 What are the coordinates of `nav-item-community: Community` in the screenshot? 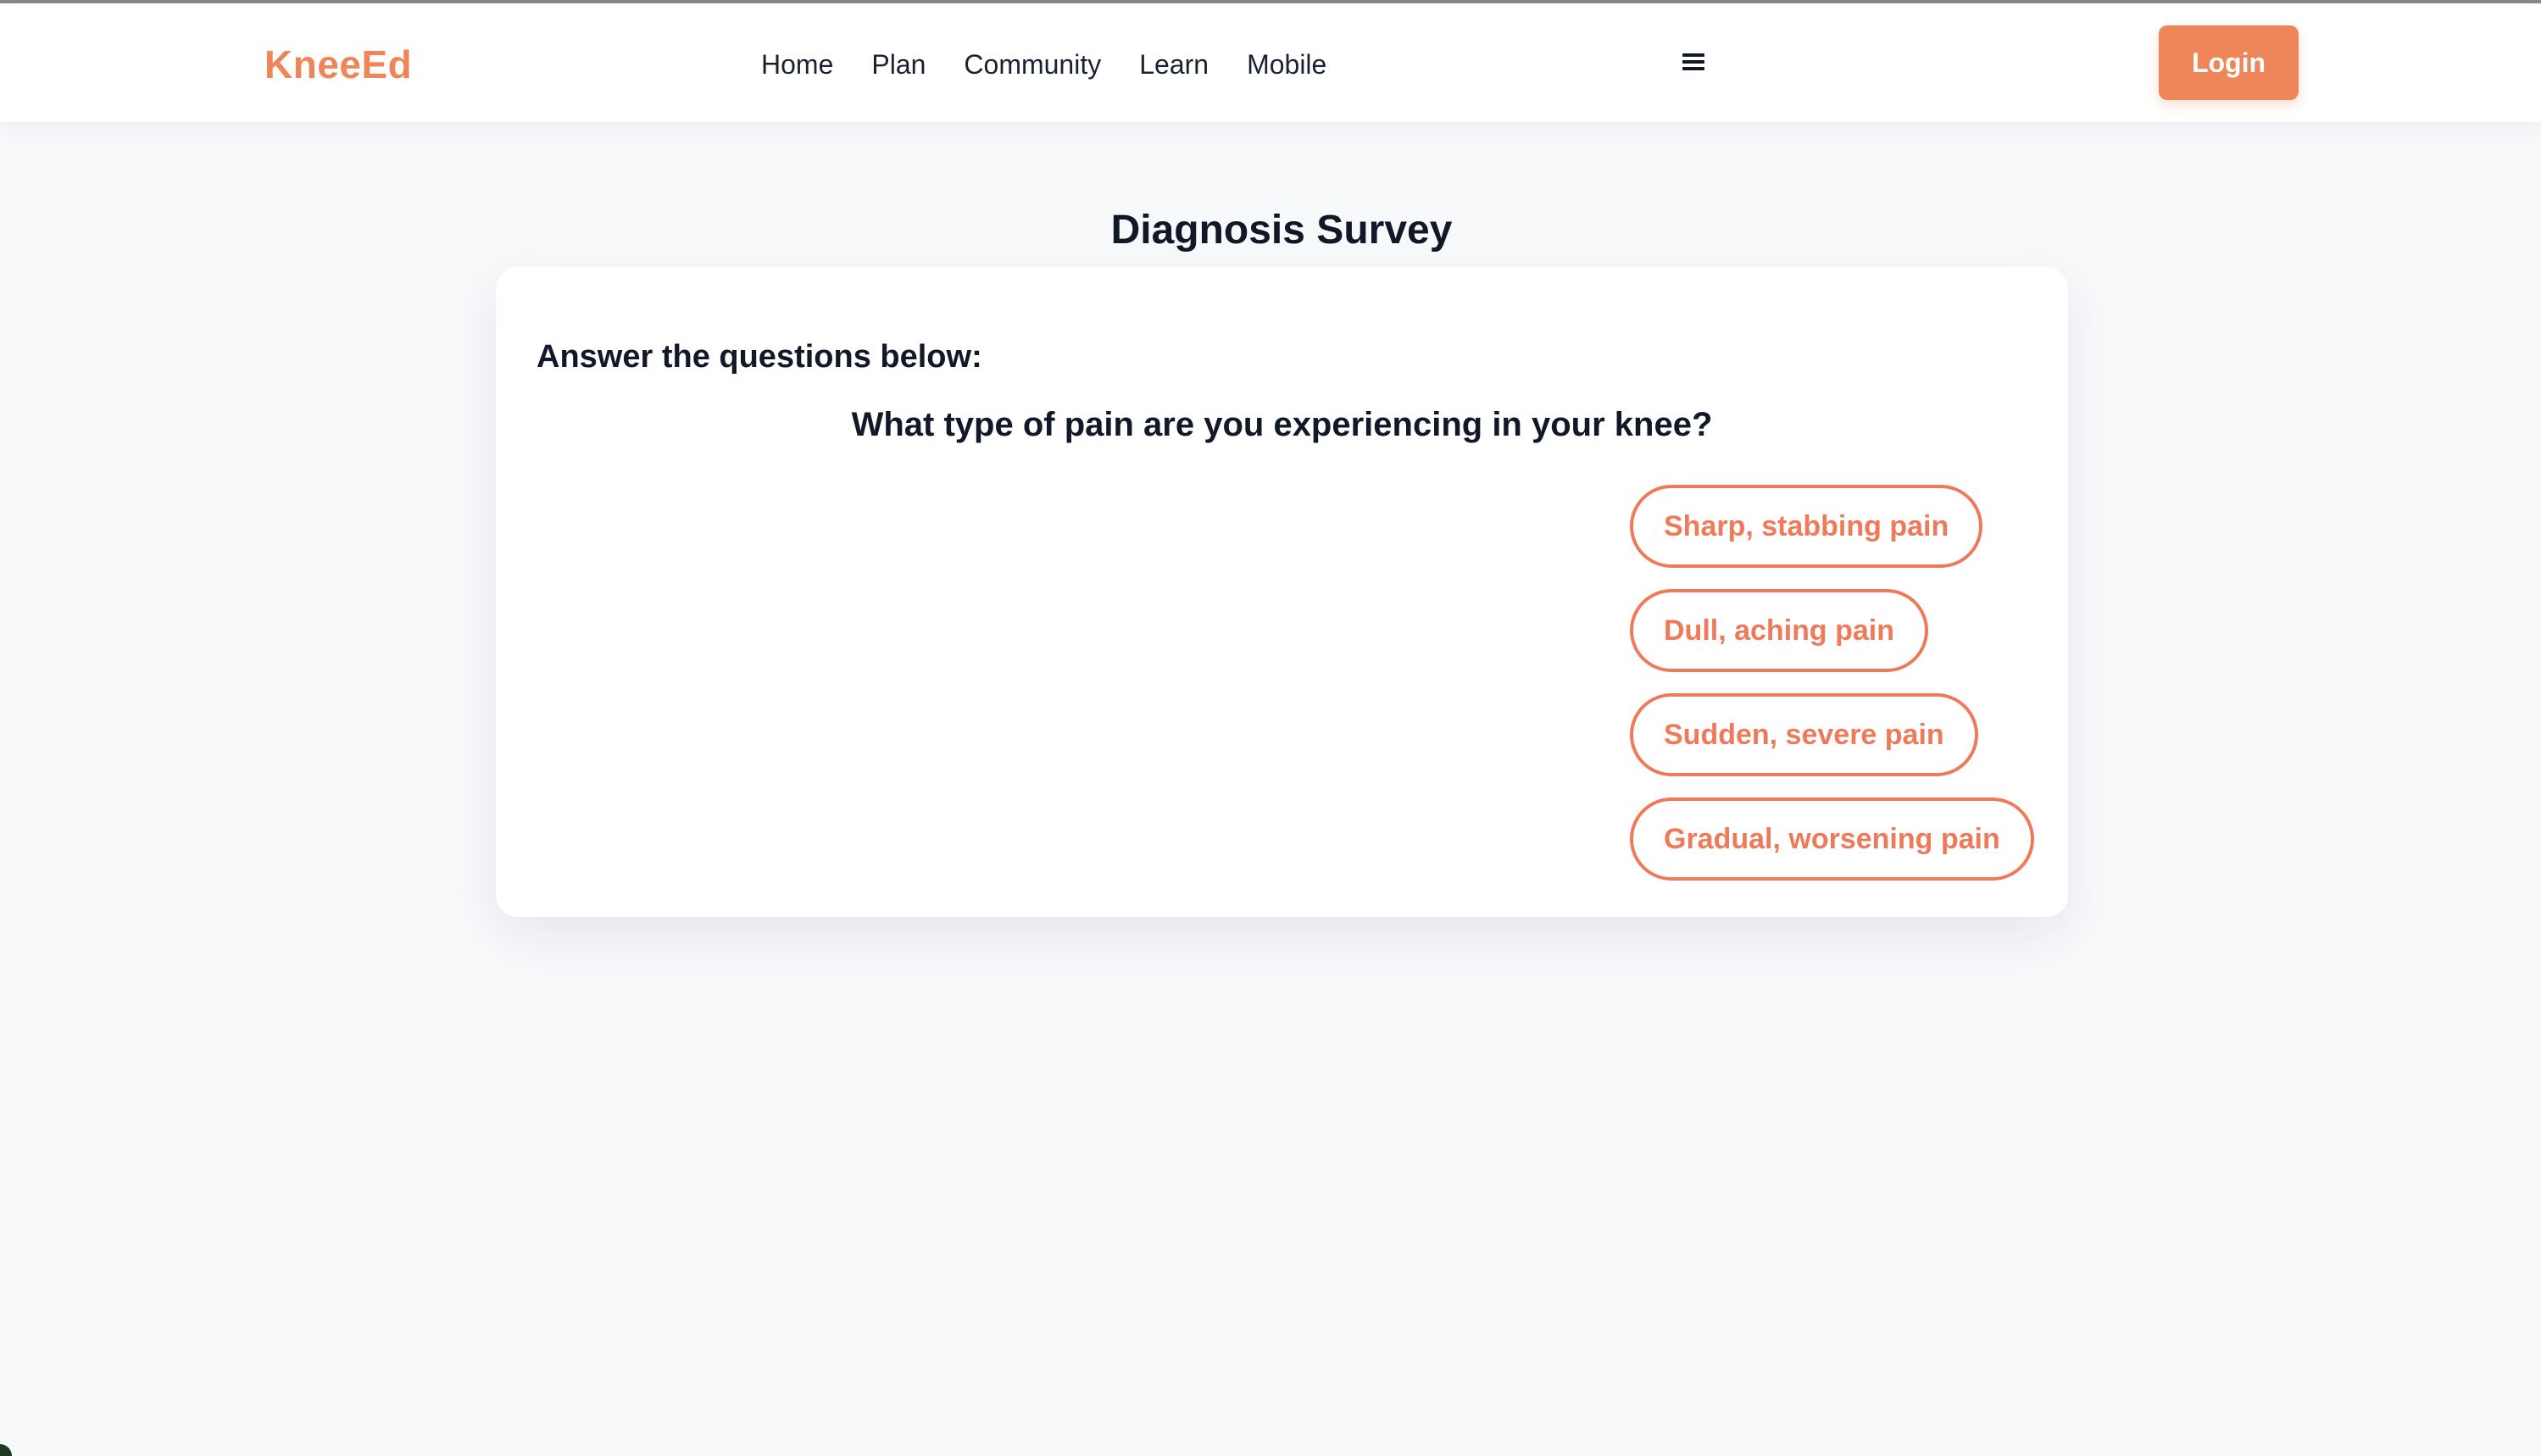 It's located at (1032, 64).